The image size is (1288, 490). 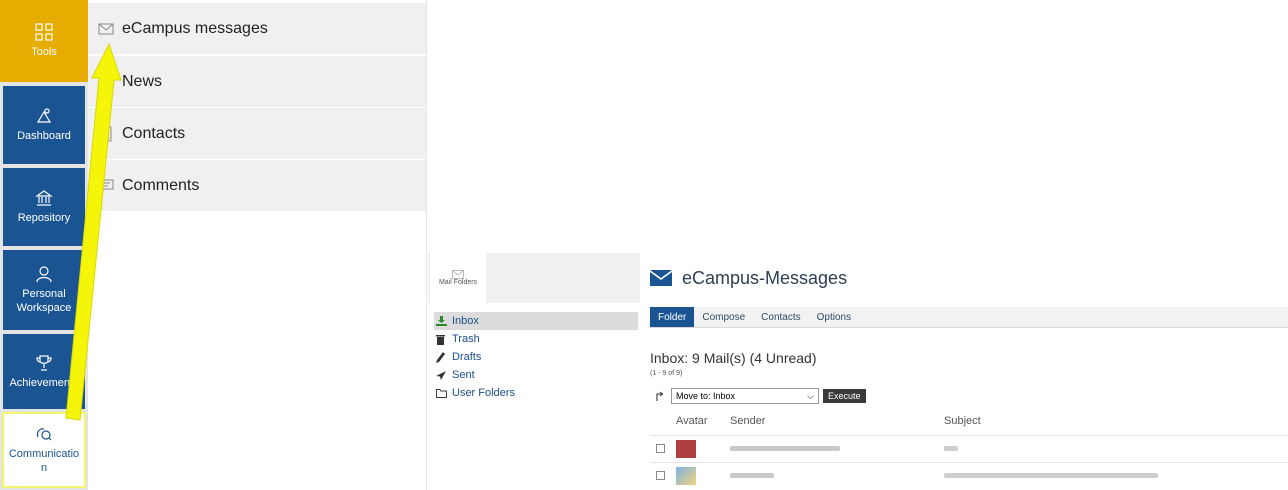 I want to click on mainbar-label-achievements: Achievements, so click(x=44, y=382).